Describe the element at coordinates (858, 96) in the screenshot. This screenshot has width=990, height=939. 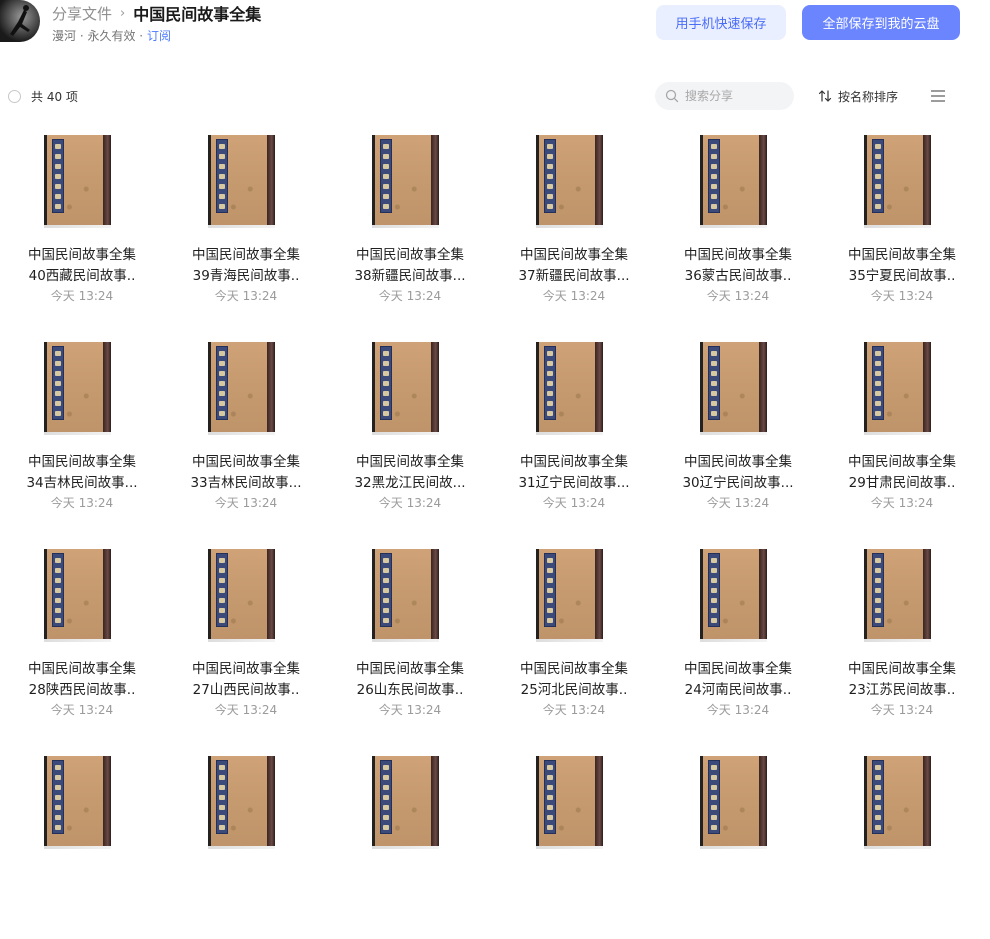
I see `sort-button: 按名称排序` at that location.